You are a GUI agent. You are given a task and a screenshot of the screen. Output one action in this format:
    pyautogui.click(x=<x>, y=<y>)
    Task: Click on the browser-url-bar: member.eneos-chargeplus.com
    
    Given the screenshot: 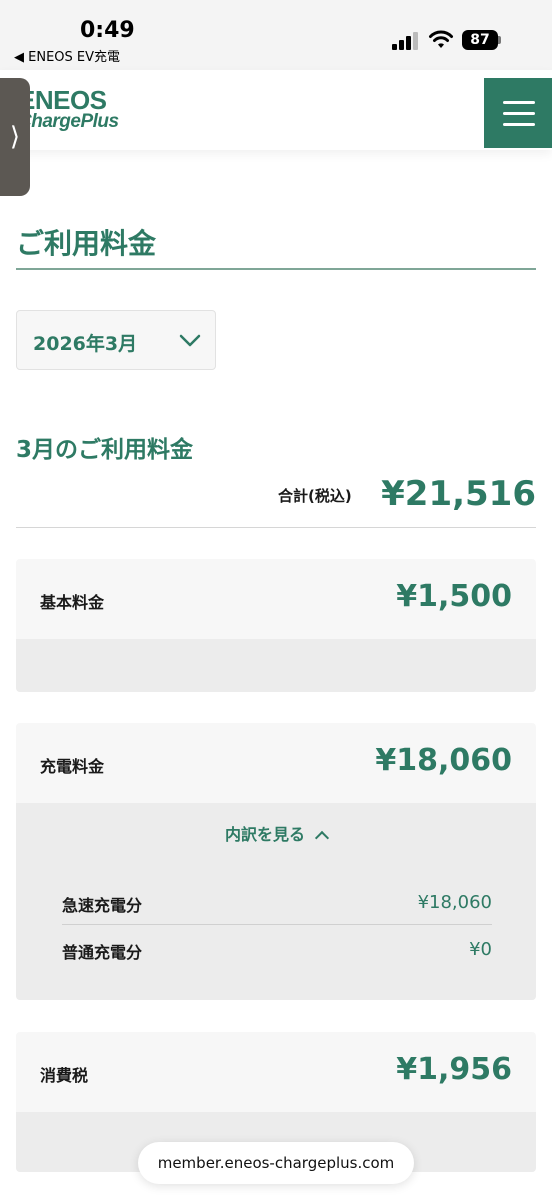 What is the action you would take?
    pyautogui.click(x=276, y=1163)
    